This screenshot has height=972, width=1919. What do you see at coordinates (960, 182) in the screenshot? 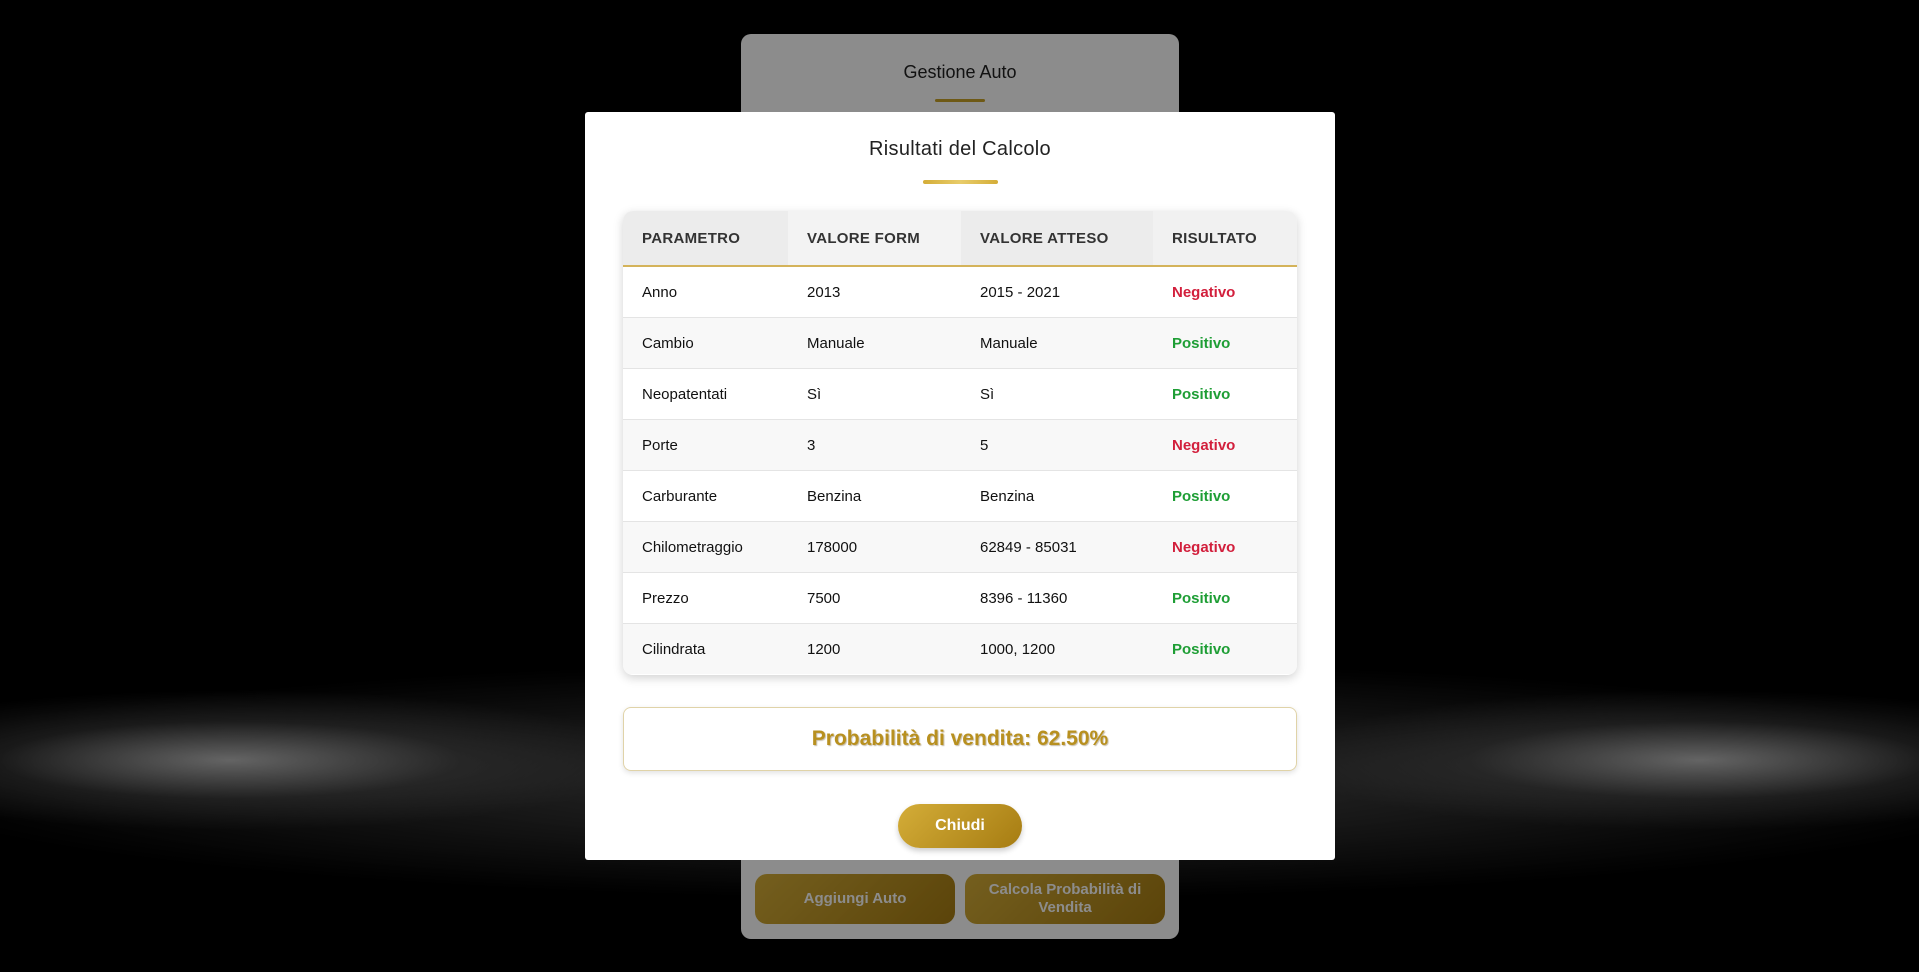
I see `modal-title-underline` at bounding box center [960, 182].